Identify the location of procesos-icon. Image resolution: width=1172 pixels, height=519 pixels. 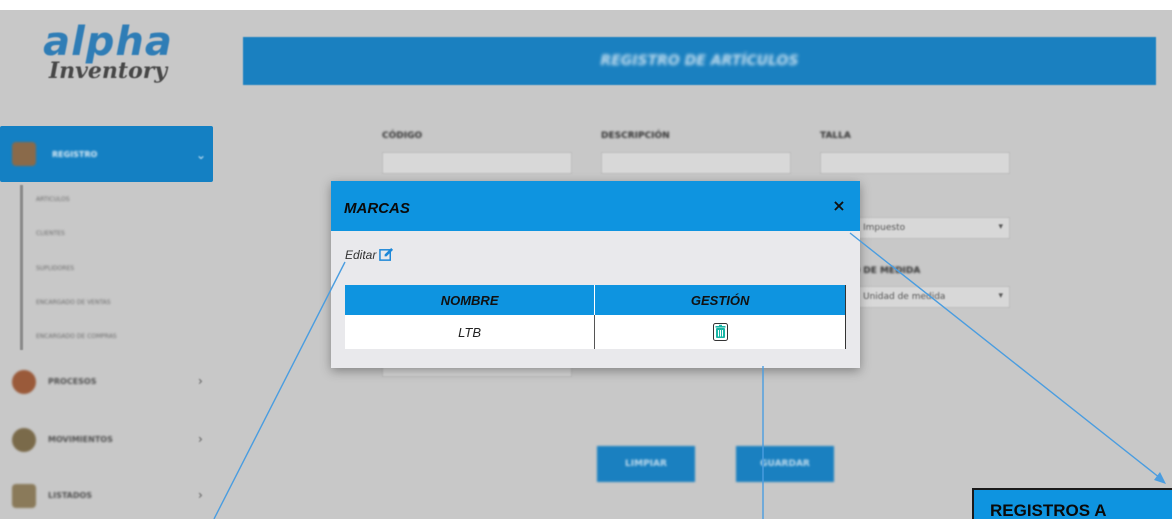
(24, 382).